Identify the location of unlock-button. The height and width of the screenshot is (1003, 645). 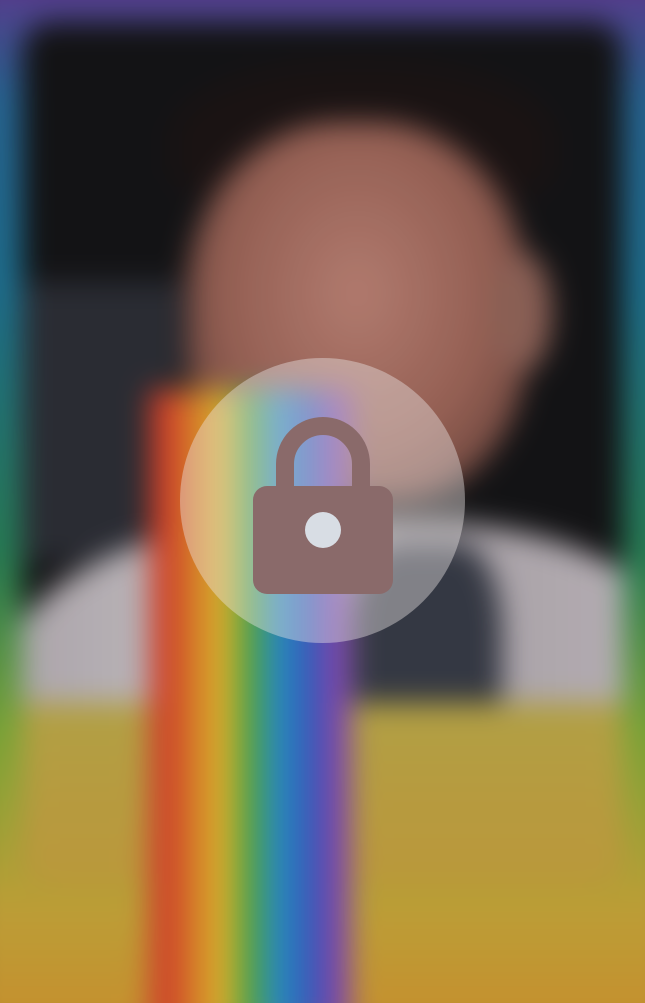
(322, 500).